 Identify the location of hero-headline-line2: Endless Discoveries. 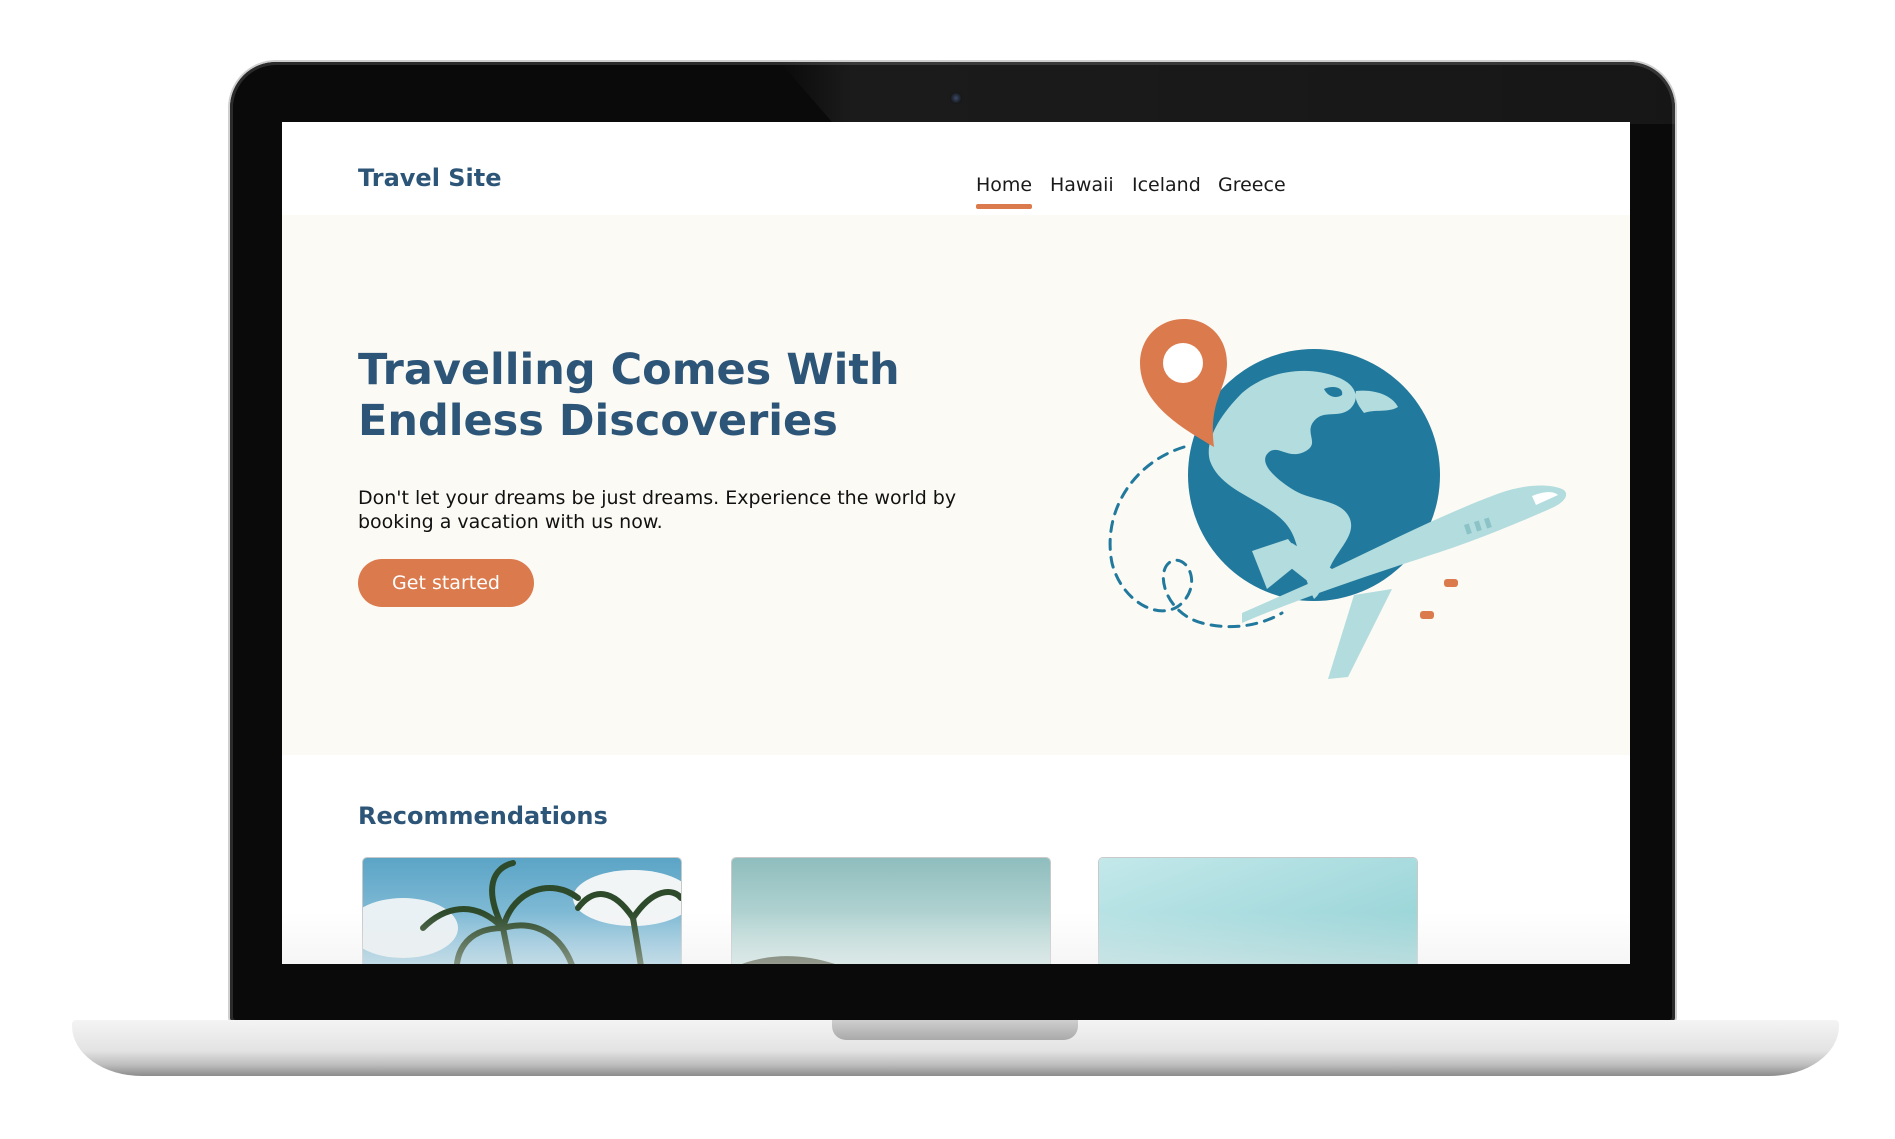
(598, 421).